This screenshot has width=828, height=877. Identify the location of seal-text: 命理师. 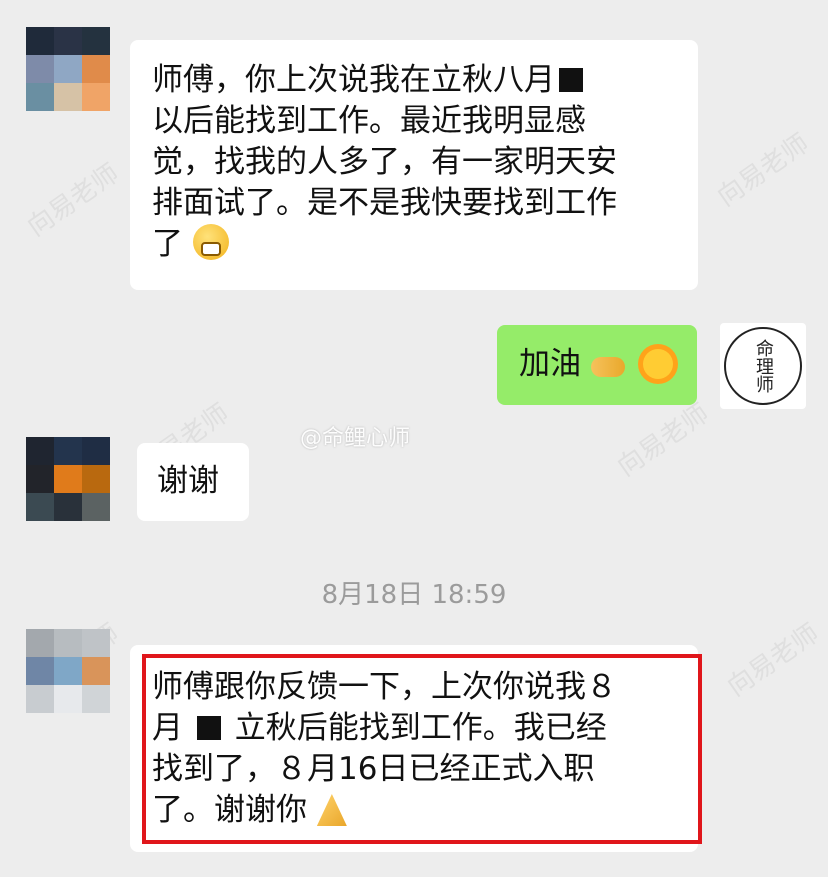
(763, 366).